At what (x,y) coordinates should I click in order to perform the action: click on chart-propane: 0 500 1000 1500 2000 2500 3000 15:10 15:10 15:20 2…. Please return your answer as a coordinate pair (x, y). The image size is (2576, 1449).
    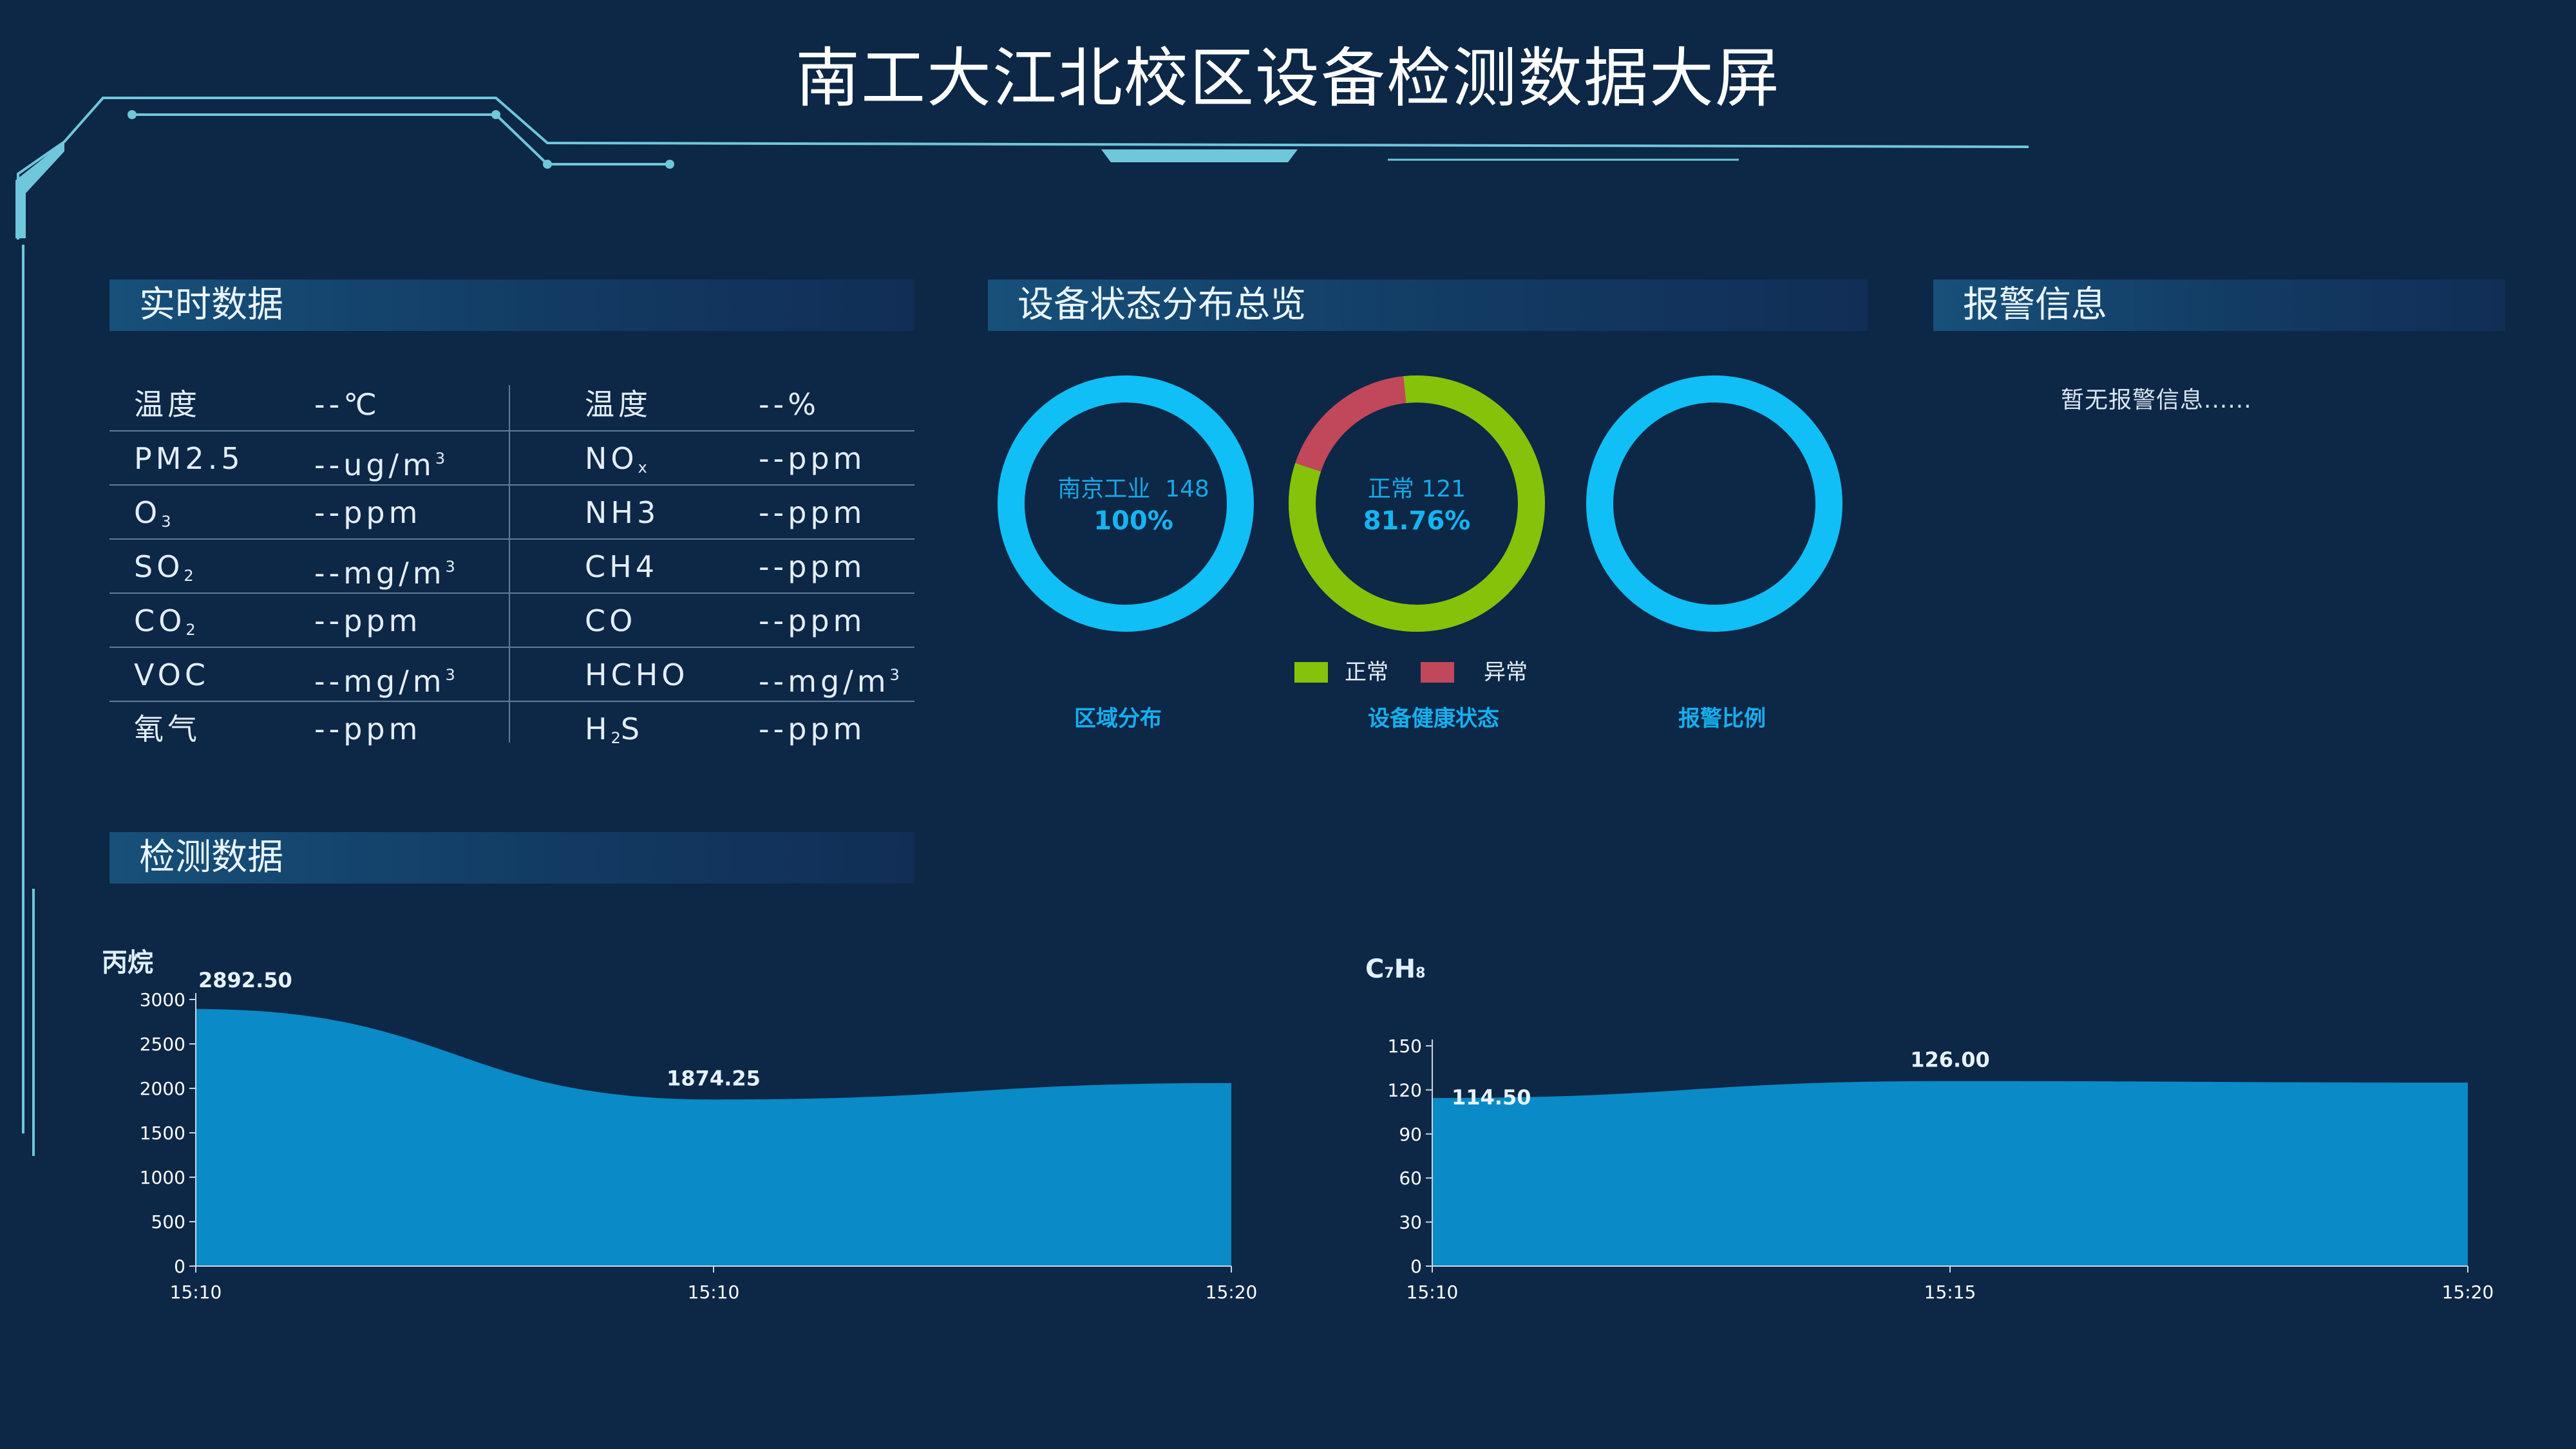
    Looking at the image, I should click on (709, 1133).